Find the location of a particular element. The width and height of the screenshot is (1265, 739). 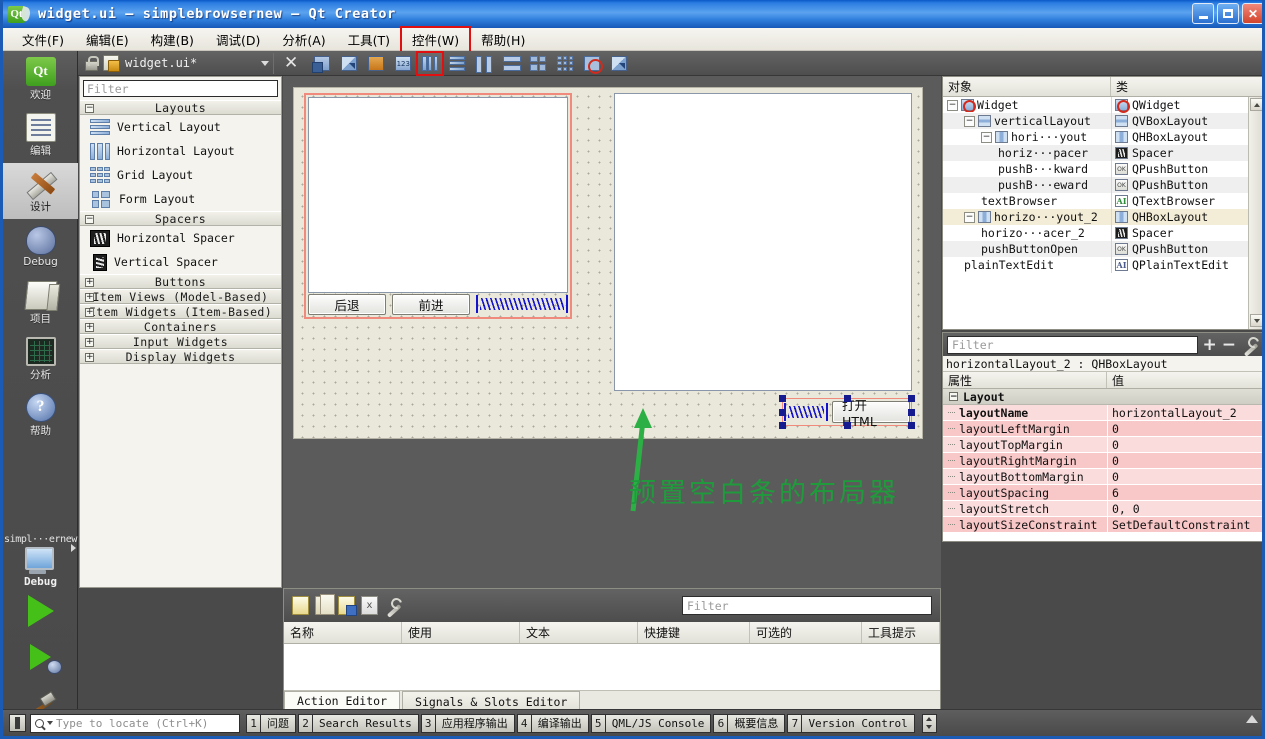

start-debugging-button is located at coordinates (40, 657).